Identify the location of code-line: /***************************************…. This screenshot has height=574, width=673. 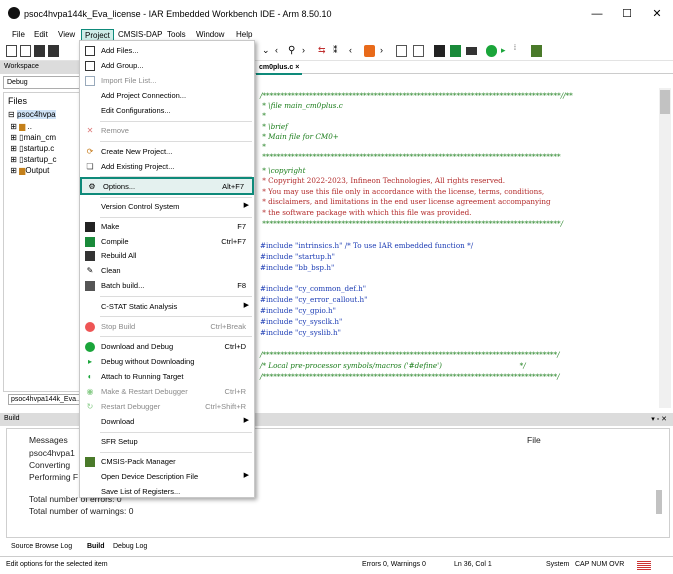
(416, 95).